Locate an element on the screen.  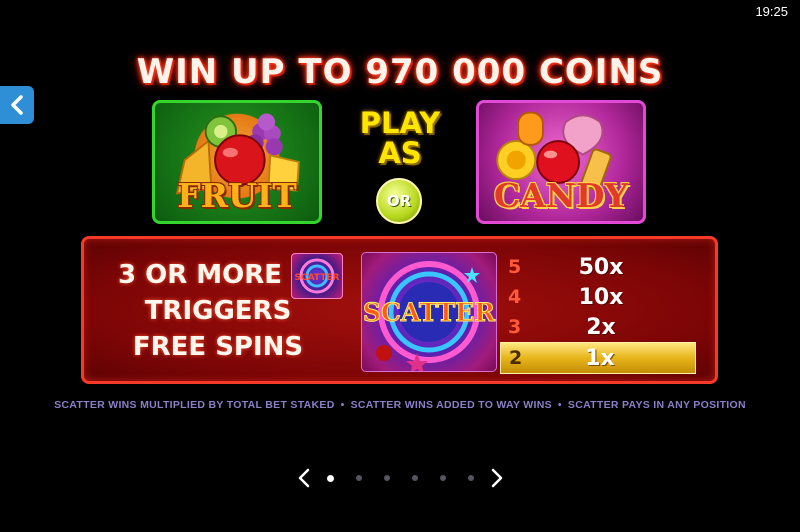
play-as-line1: PLAY is located at coordinates (400, 123).